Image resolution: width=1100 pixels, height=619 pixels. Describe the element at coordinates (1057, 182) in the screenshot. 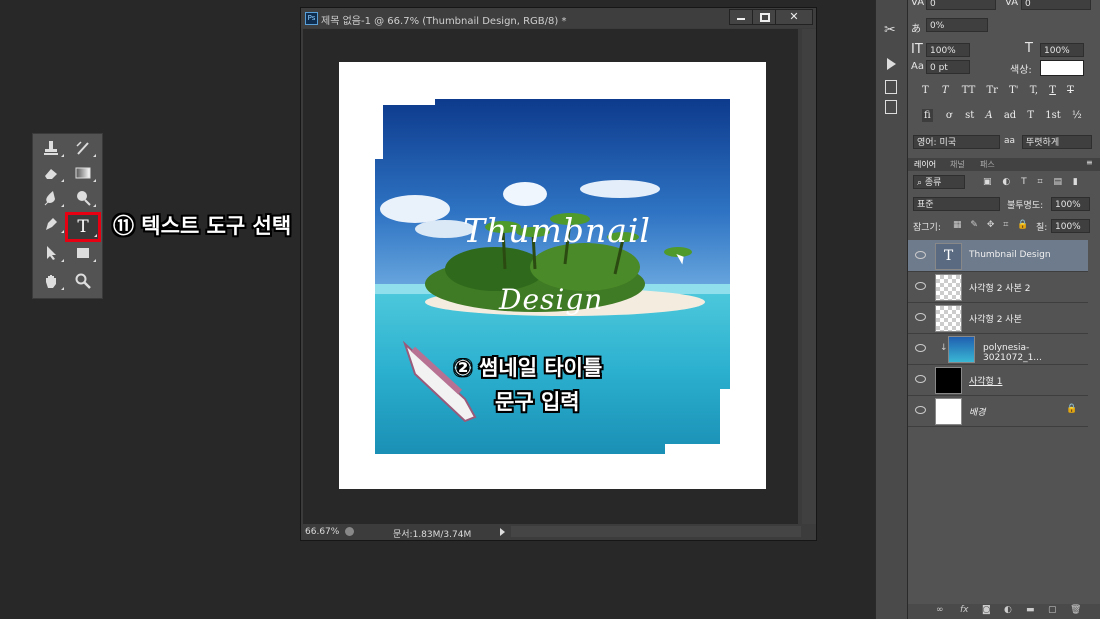

I see `filter-smartobject-icon: ▤` at that location.